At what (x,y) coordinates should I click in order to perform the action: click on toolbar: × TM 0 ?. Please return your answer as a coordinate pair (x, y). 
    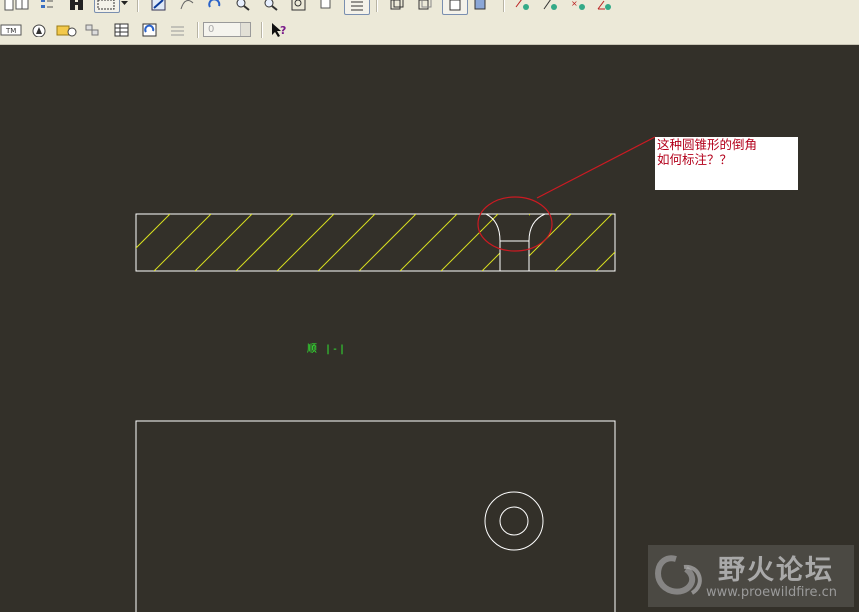
    Looking at the image, I should click on (429, 22).